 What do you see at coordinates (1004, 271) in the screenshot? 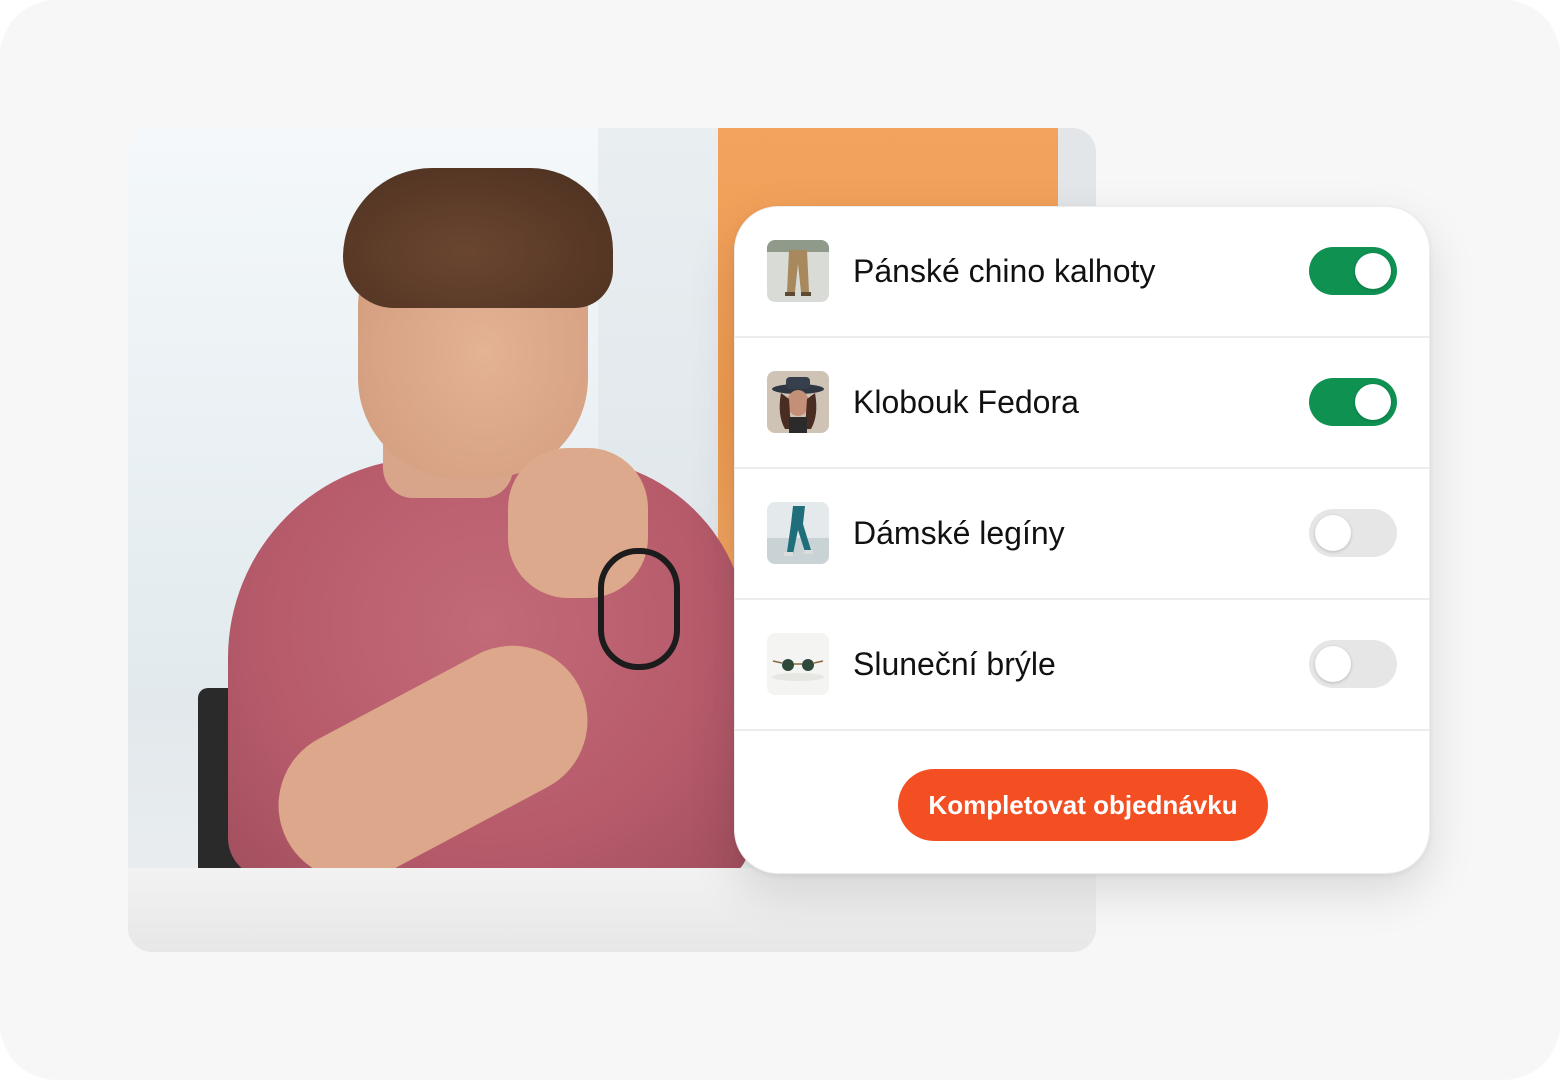
I see `item-label: Pánské chino kalhoty` at bounding box center [1004, 271].